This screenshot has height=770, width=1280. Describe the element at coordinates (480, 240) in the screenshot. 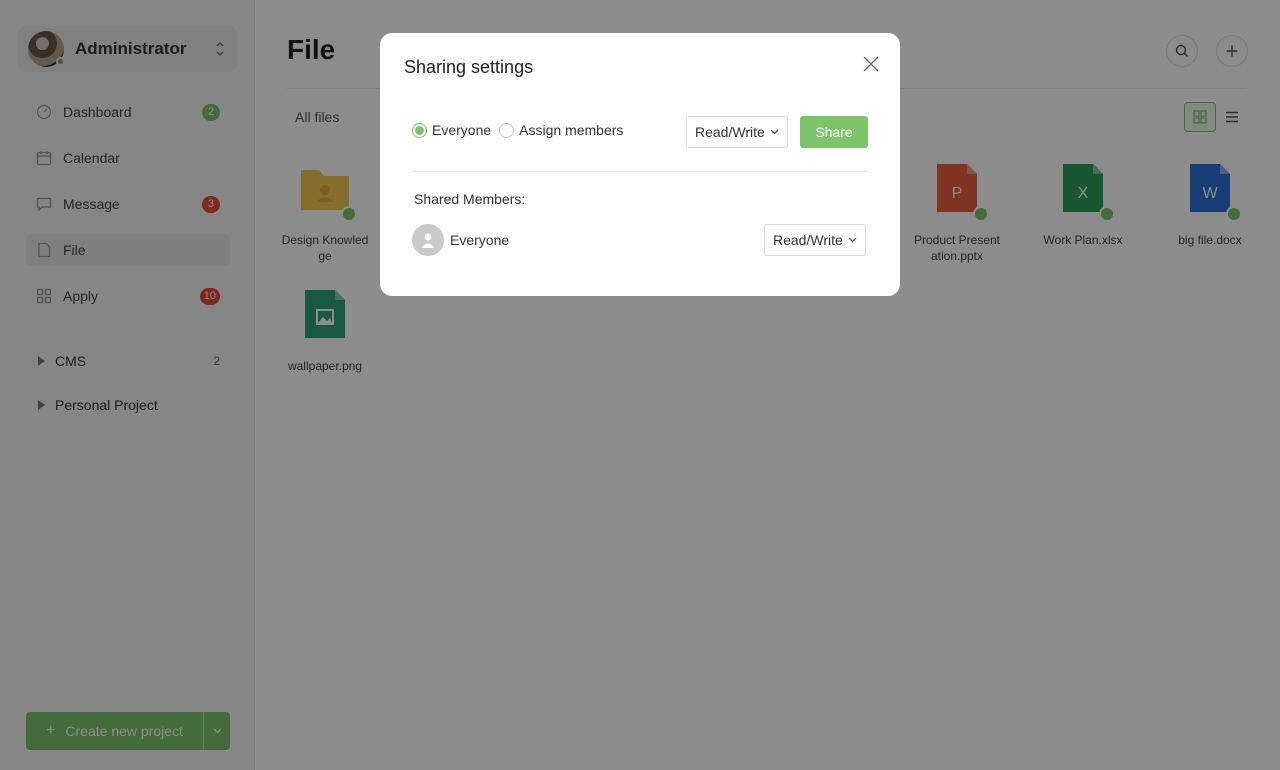

I see `member-name: Everyone` at that location.